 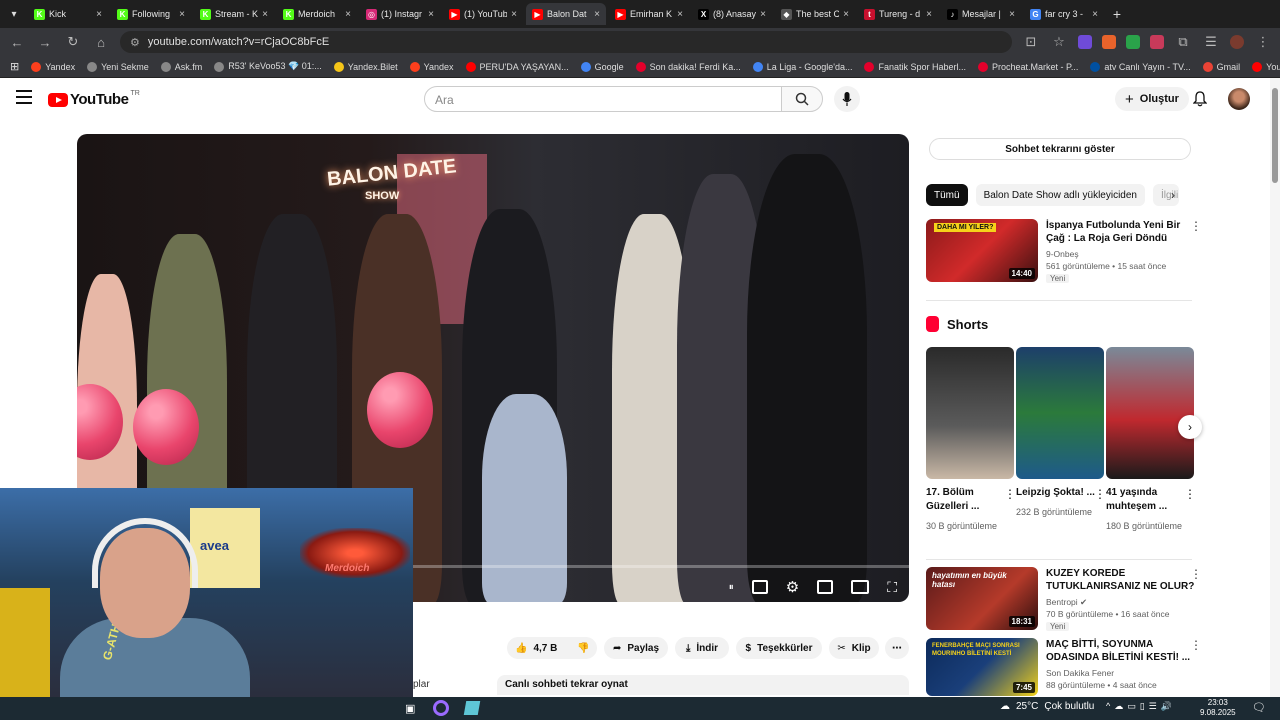 I want to click on back-icon: ←, so click(x=17, y=42).